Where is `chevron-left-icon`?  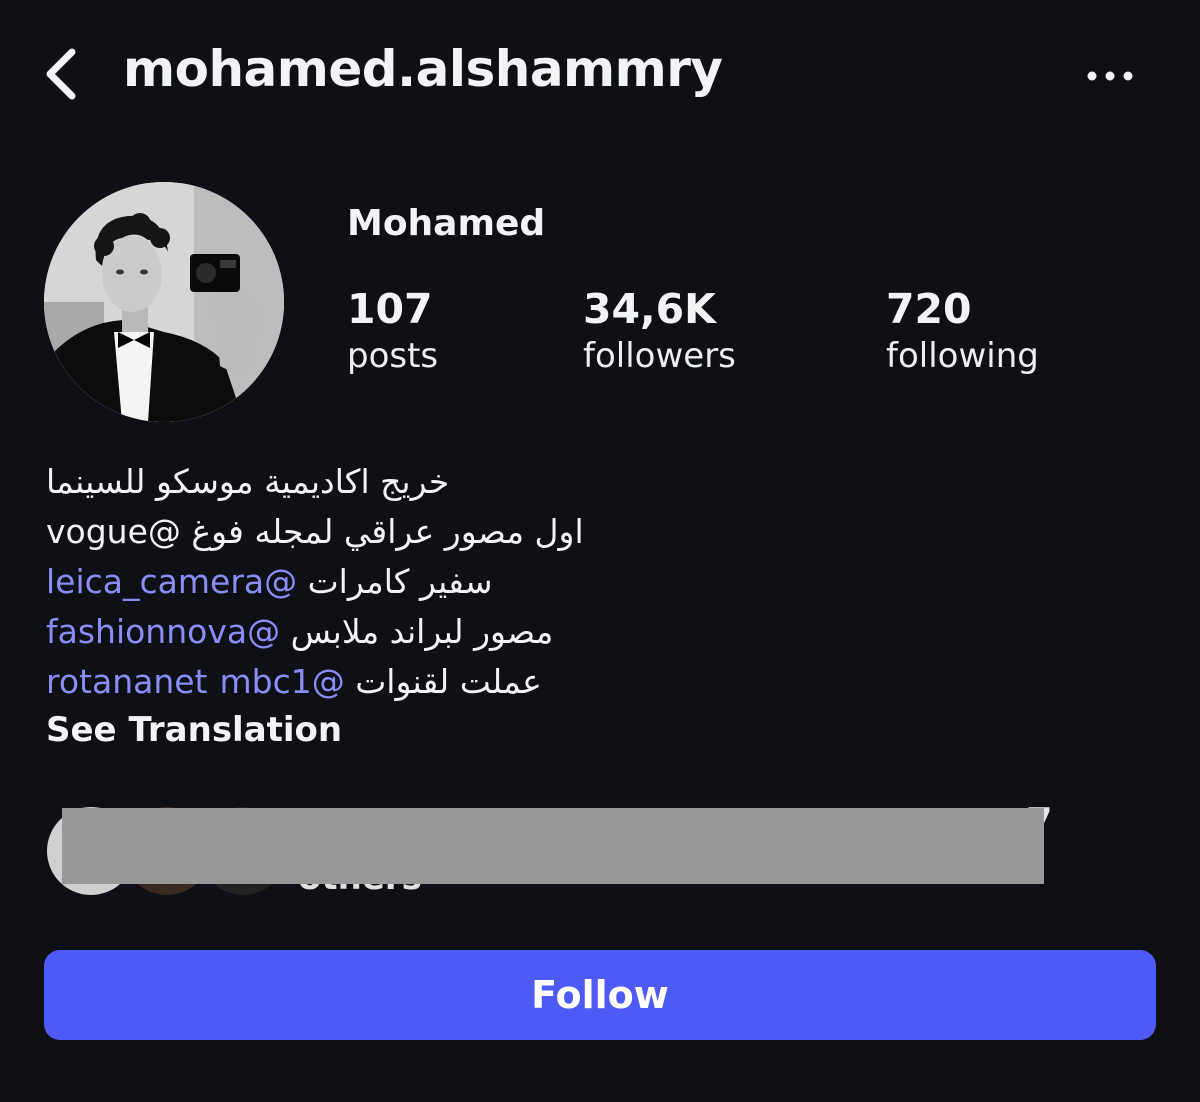
chevron-left-icon is located at coordinates (60, 76).